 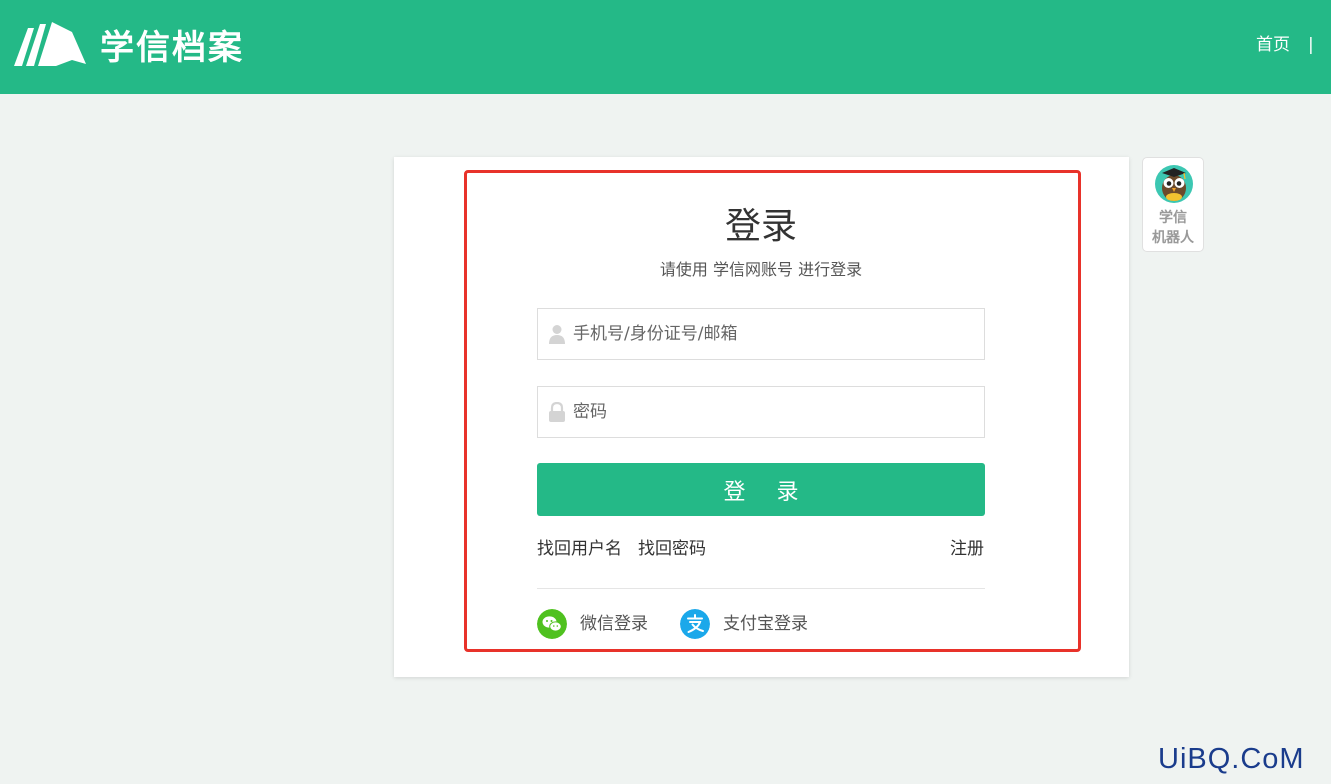 I want to click on alipay-login-link: 支付宝登录, so click(x=765, y=624).